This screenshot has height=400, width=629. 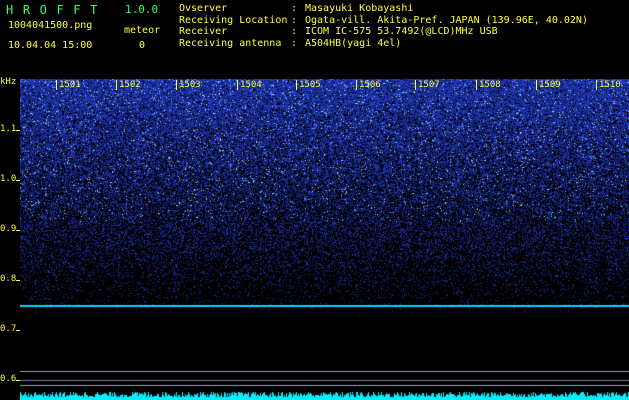 I want to click on time-tick-1508: 1508, so click(x=490, y=85).